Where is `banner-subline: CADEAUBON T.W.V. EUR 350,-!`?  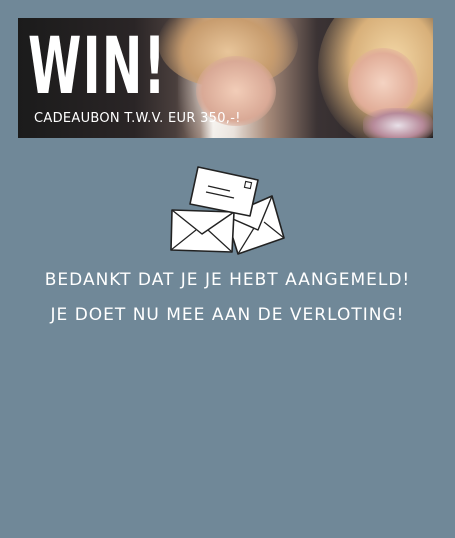
banner-subline: CADEAUBON T.W.V. EUR 350,-! is located at coordinates (137, 118).